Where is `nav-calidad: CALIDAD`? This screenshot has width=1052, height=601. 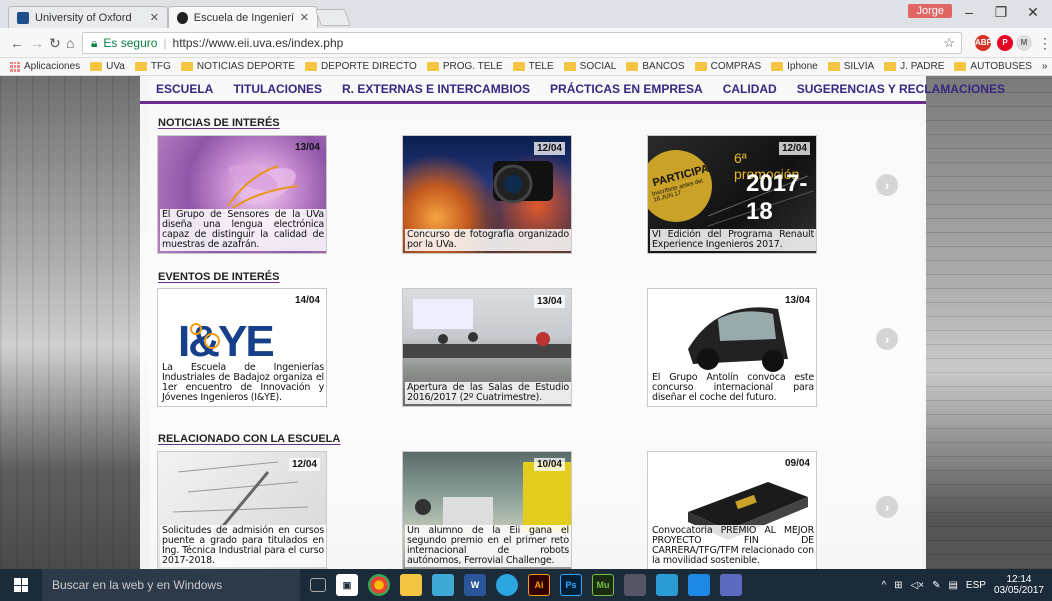 nav-calidad: CALIDAD is located at coordinates (750, 89).